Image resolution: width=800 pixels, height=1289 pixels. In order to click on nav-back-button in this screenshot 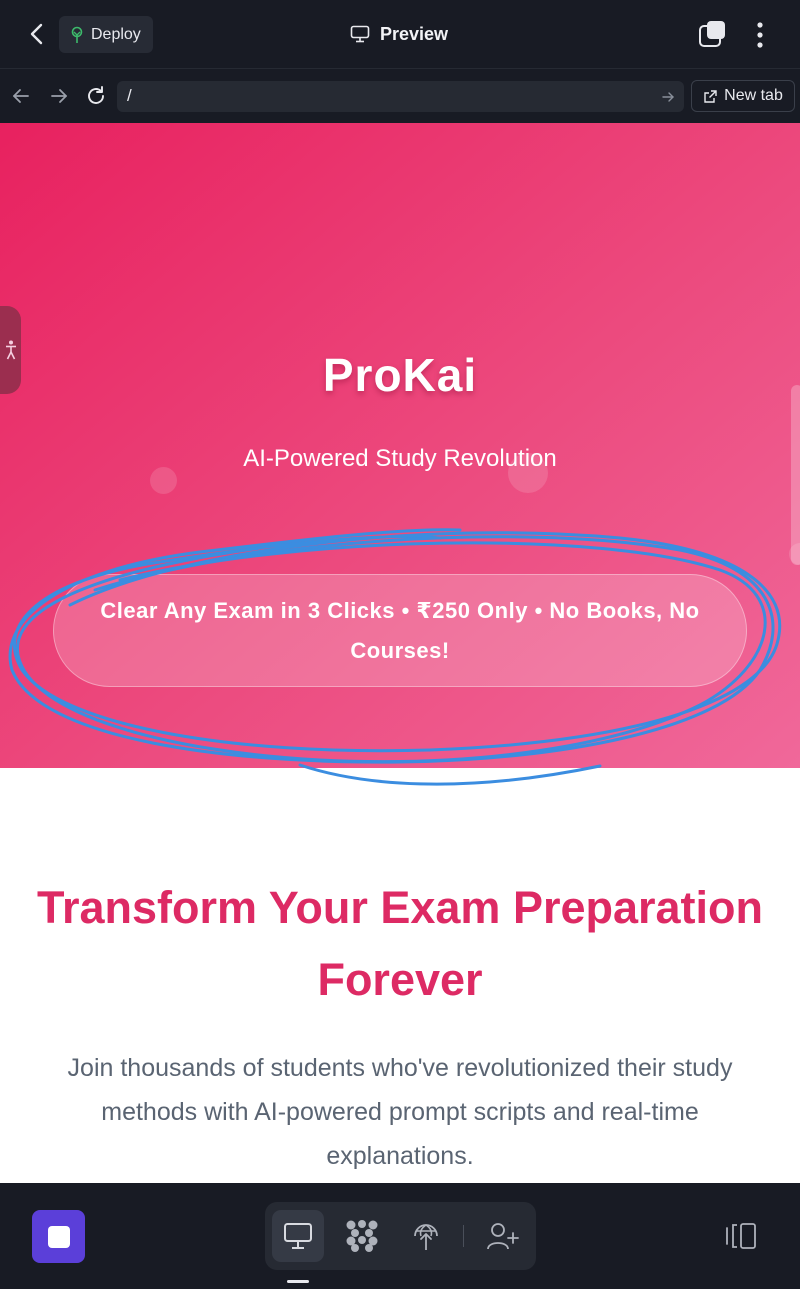, I will do `click(21, 96)`.